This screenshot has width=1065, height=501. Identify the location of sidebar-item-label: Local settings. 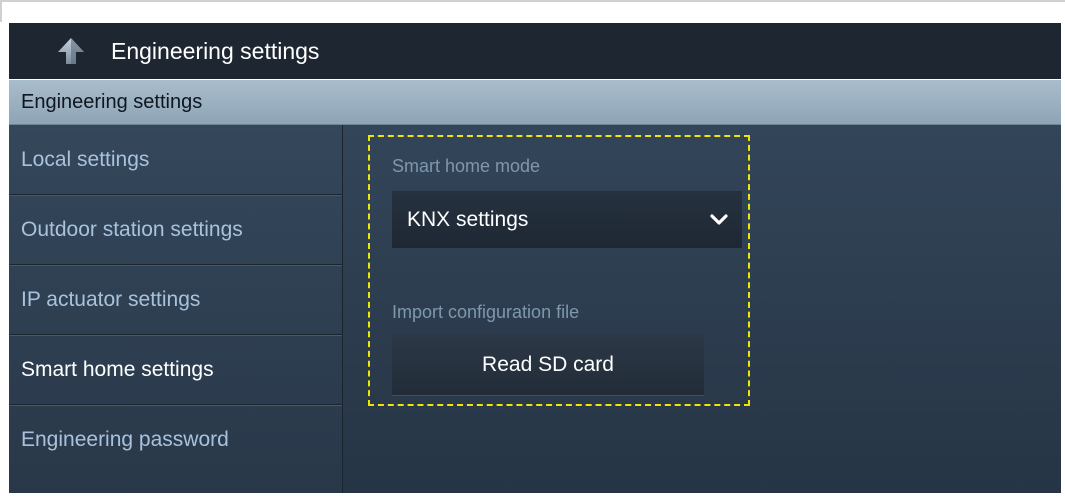
(85, 159).